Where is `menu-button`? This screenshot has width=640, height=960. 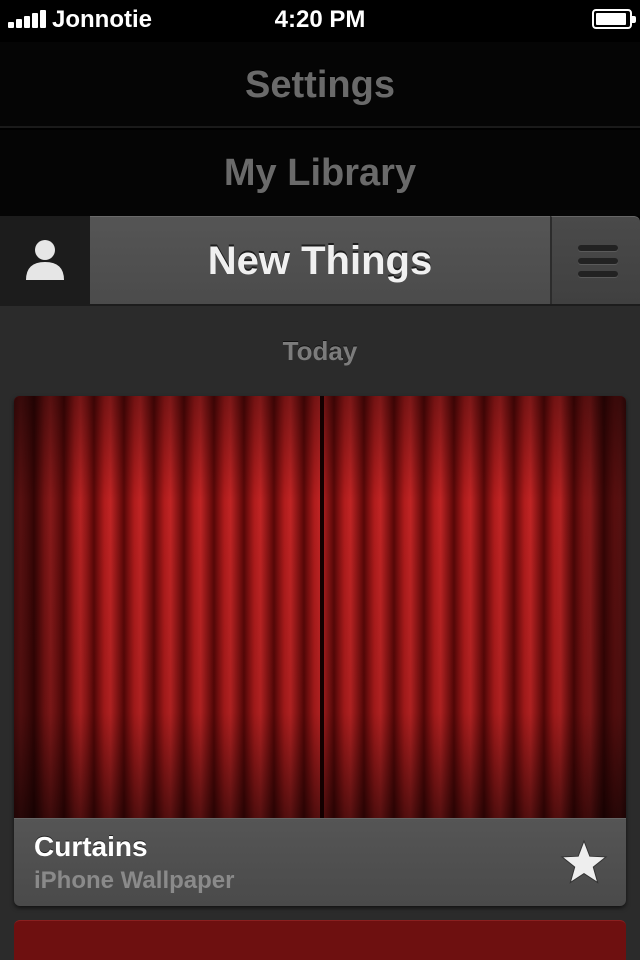
menu-button is located at coordinates (595, 260).